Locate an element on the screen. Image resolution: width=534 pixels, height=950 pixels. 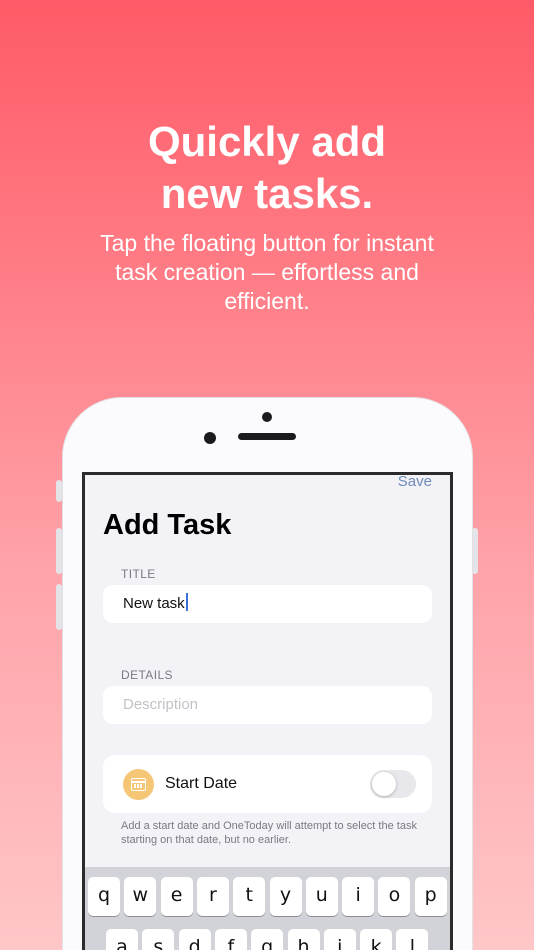
key-y: y is located at coordinates (285, 896).